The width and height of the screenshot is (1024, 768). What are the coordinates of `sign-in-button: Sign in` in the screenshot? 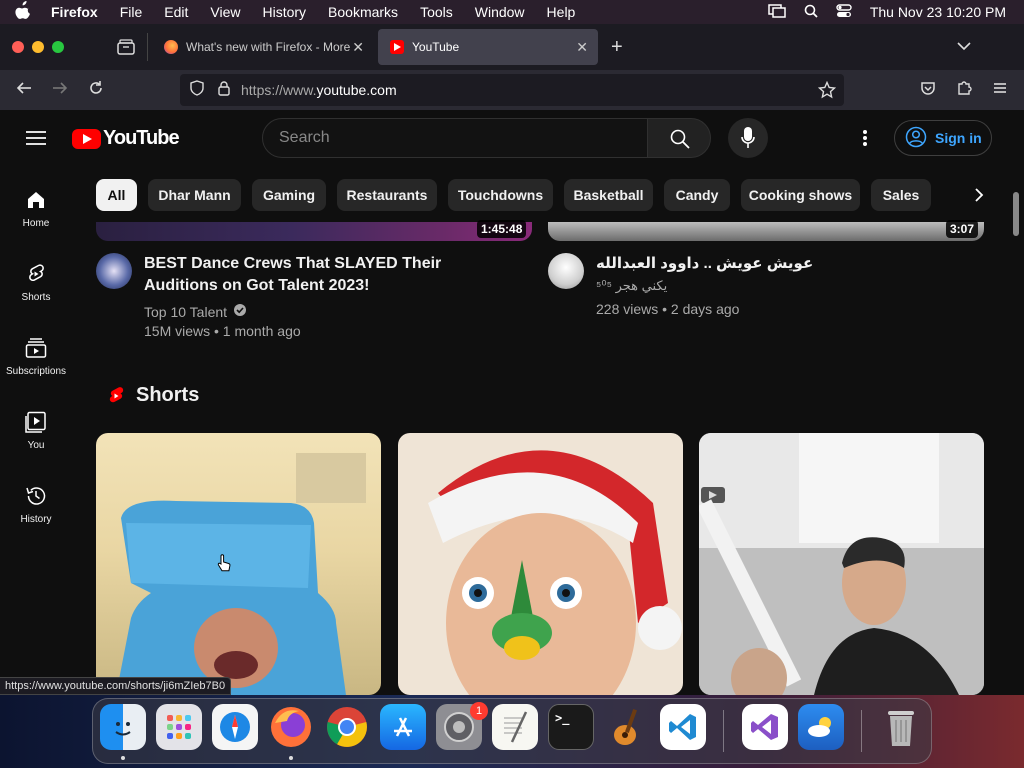 It's located at (943, 138).